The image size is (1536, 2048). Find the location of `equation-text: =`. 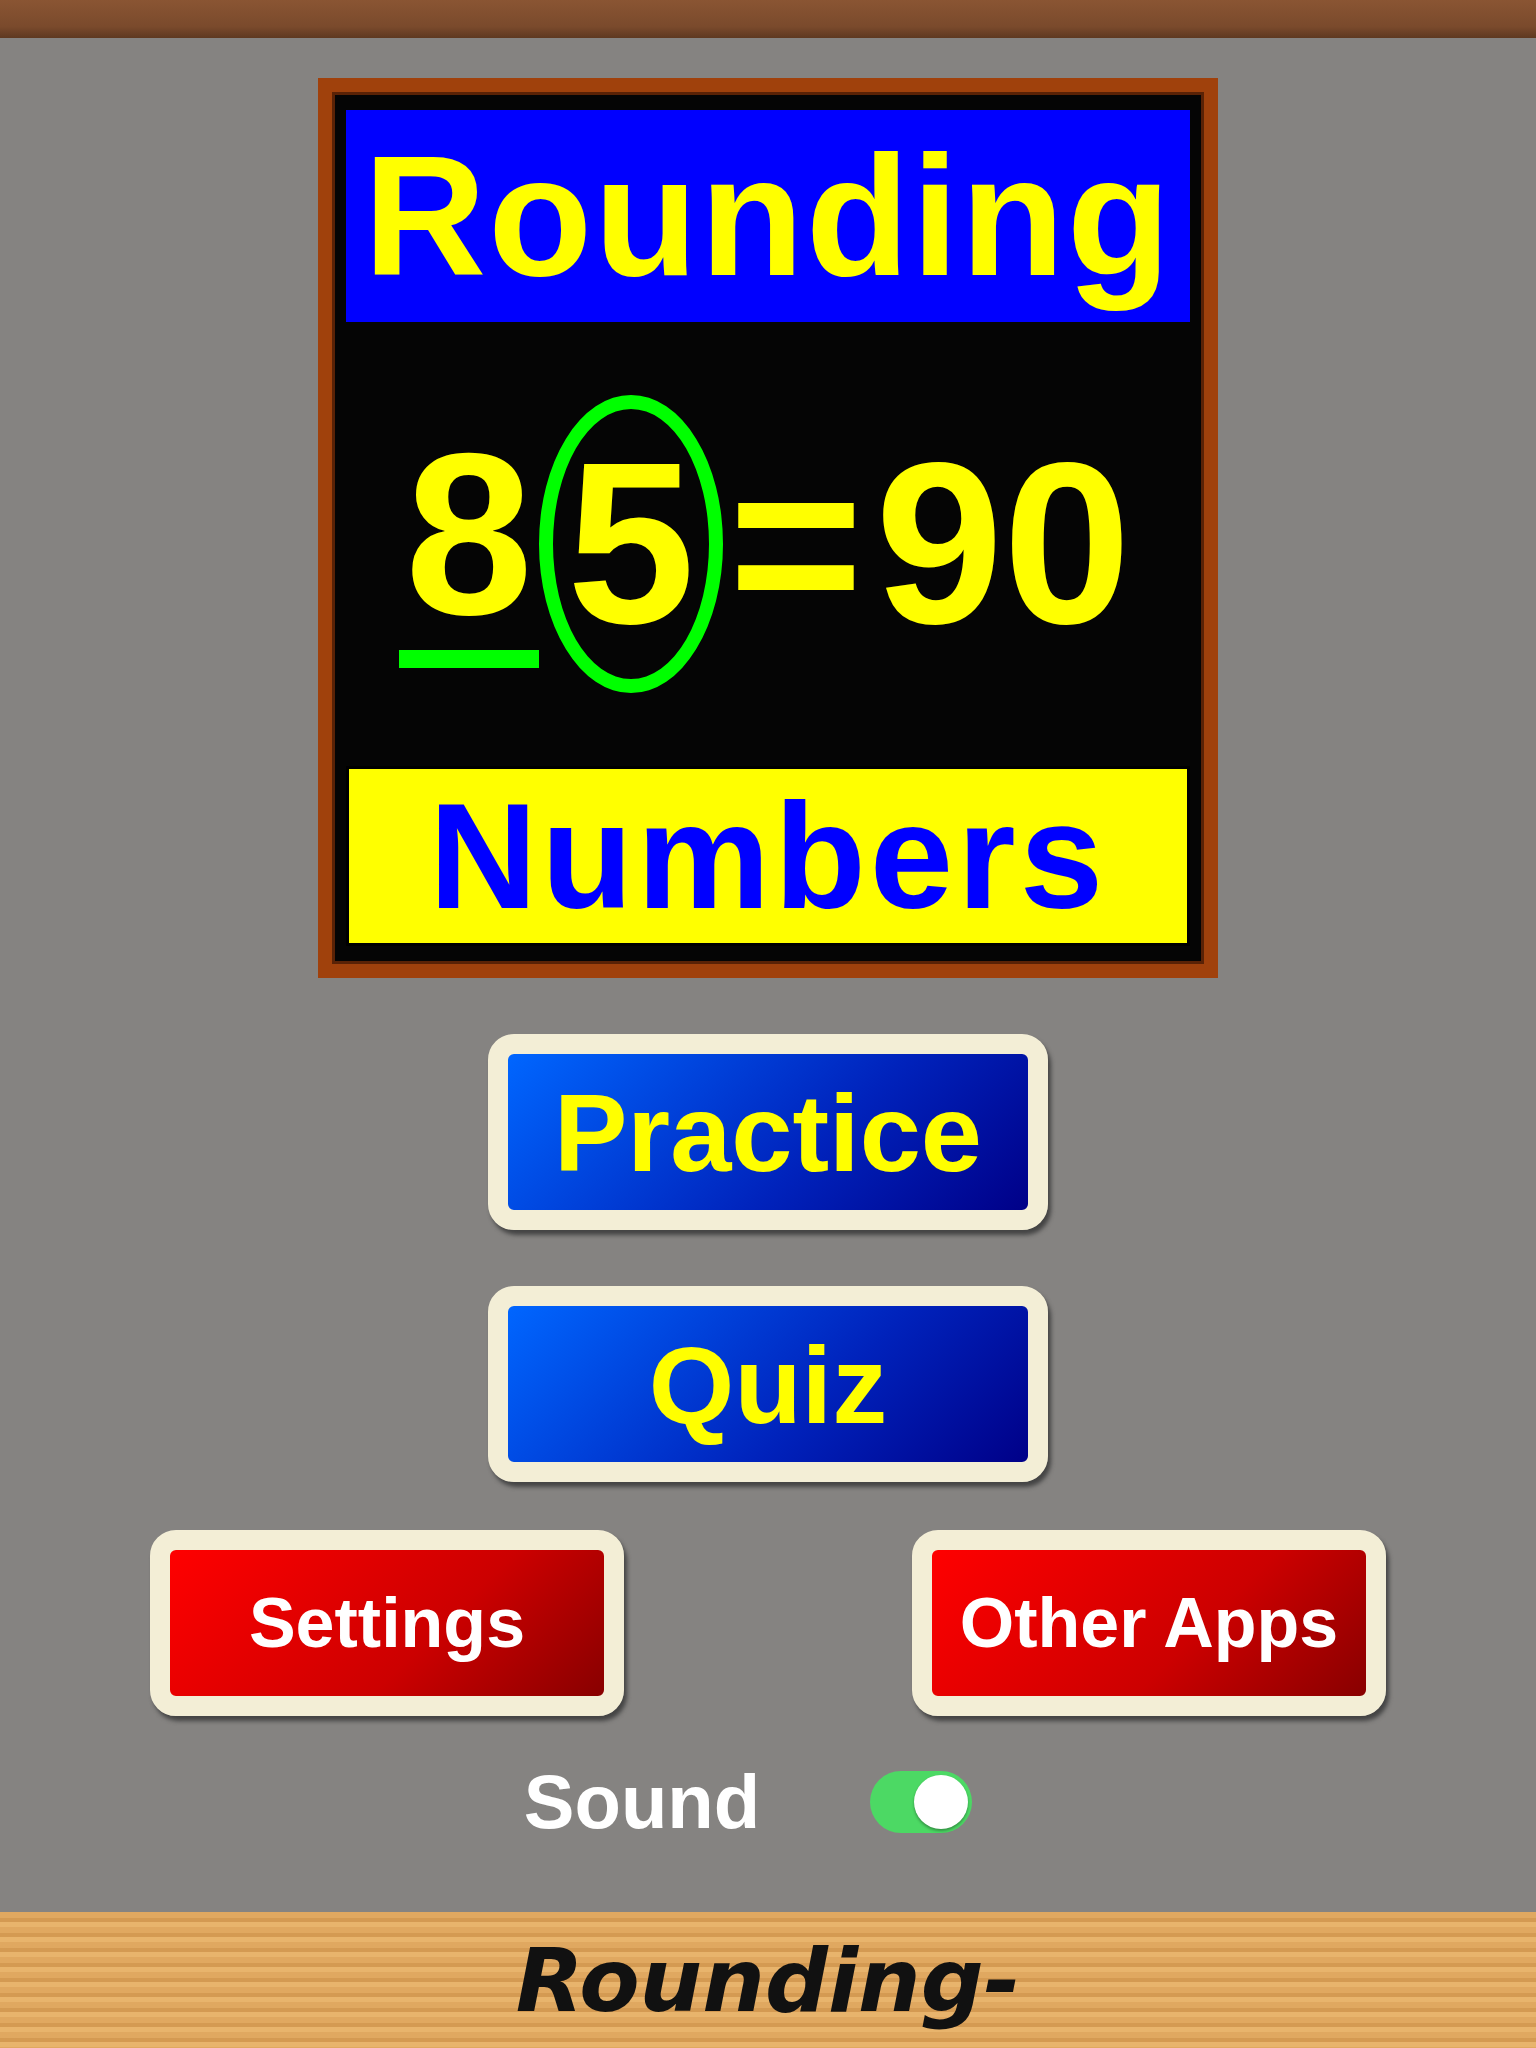

equation-text: = is located at coordinates (796, 544).